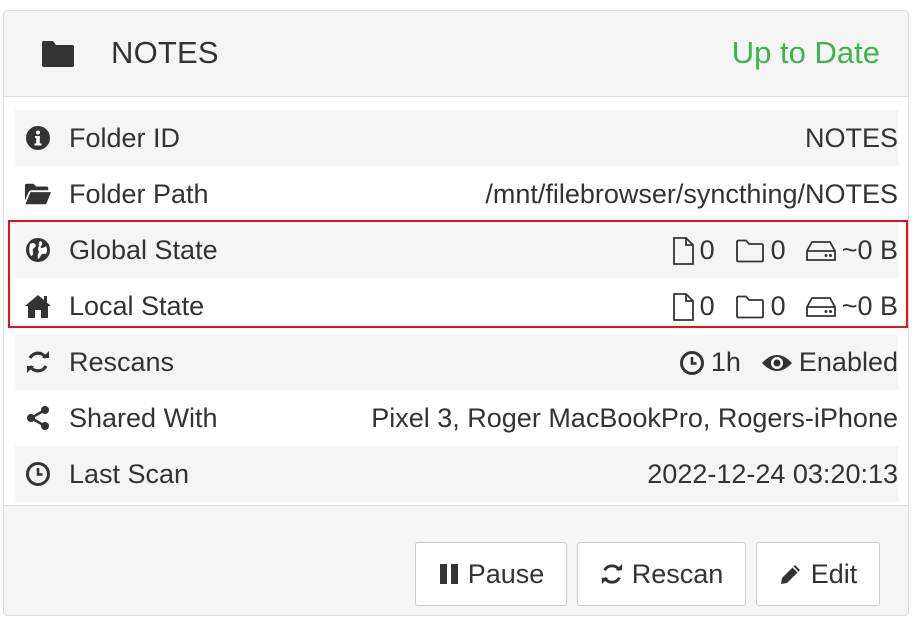 The image size is (914, 622). What do you see at coordinates (778, 250) in the screenshot?
I see `global-dirs-count: 0` at bounding box center [778, 250].